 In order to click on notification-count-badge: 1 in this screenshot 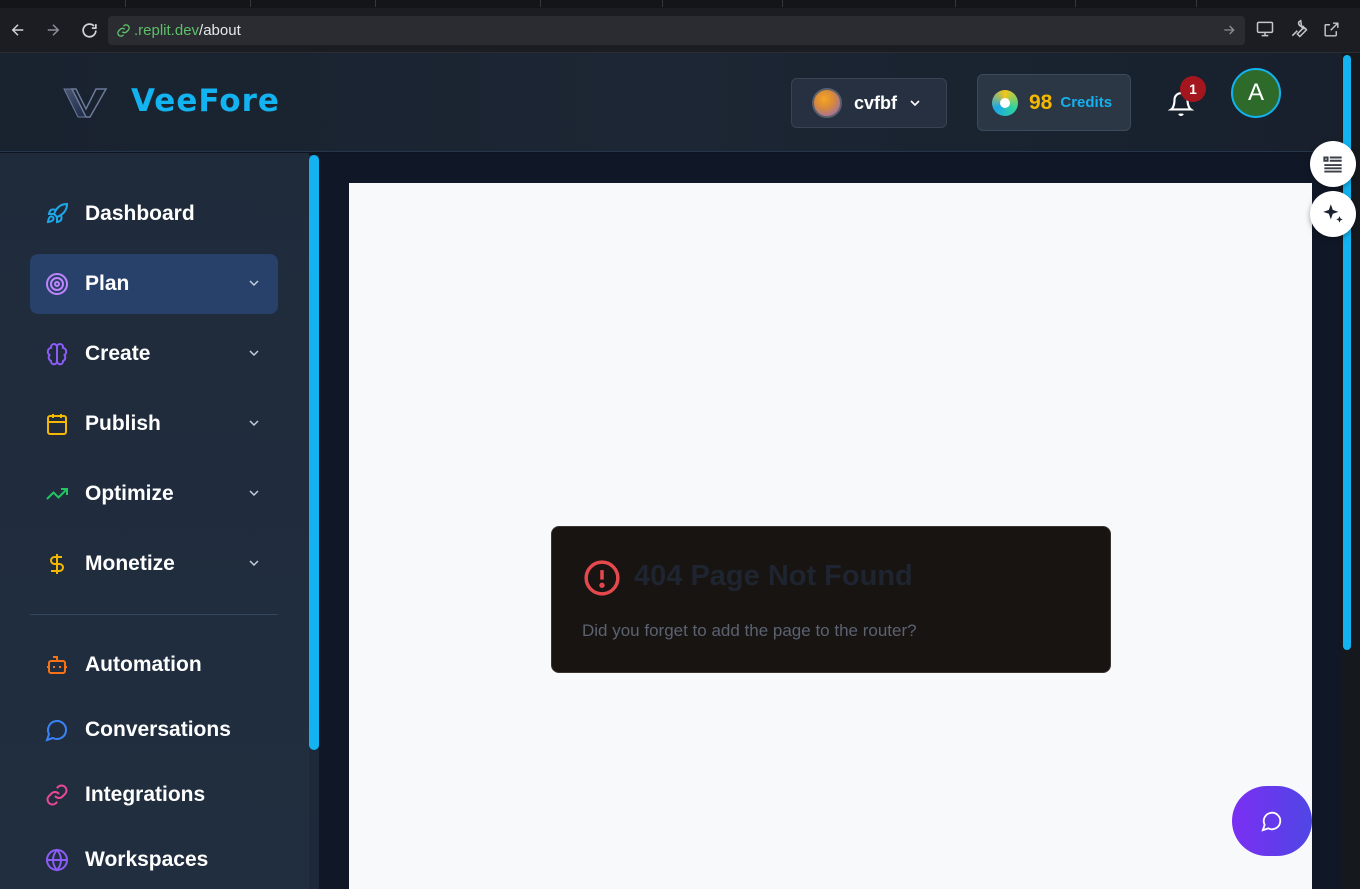, I will do `click(1193, 89)`.